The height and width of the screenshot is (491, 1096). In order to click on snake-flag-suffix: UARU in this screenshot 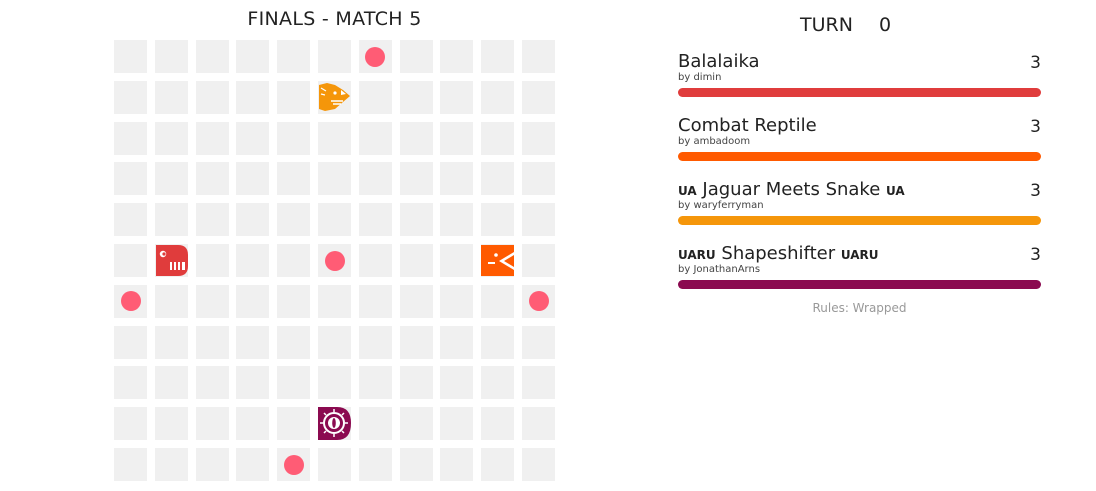, I will do `click(859, 255)`.